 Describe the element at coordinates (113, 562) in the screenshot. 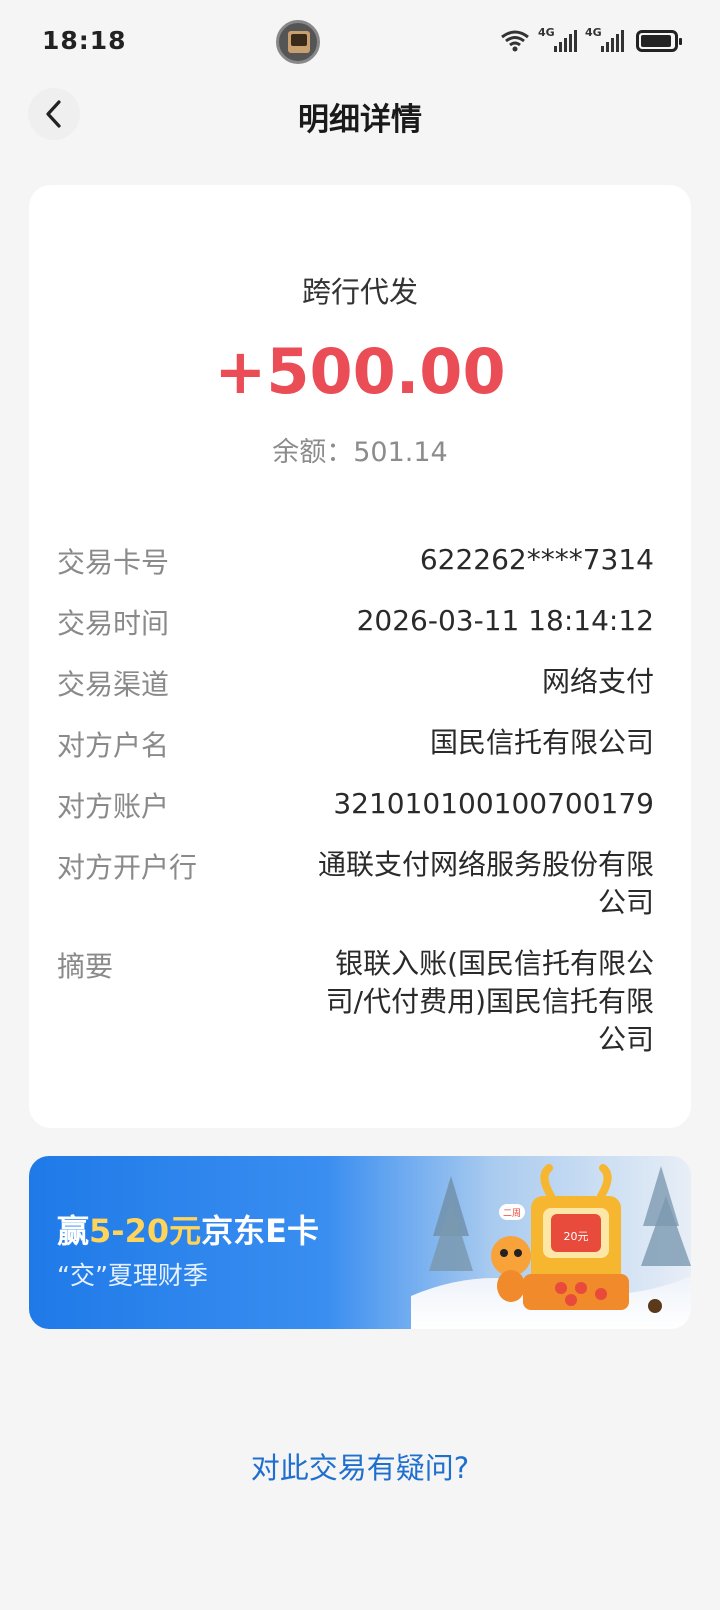

I see `detail-label: 交易卡号` at that location.